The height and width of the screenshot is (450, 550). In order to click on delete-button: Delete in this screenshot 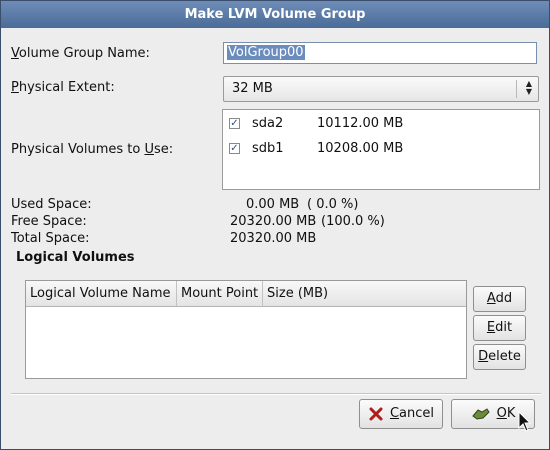, I will do `click(499, 357)`.